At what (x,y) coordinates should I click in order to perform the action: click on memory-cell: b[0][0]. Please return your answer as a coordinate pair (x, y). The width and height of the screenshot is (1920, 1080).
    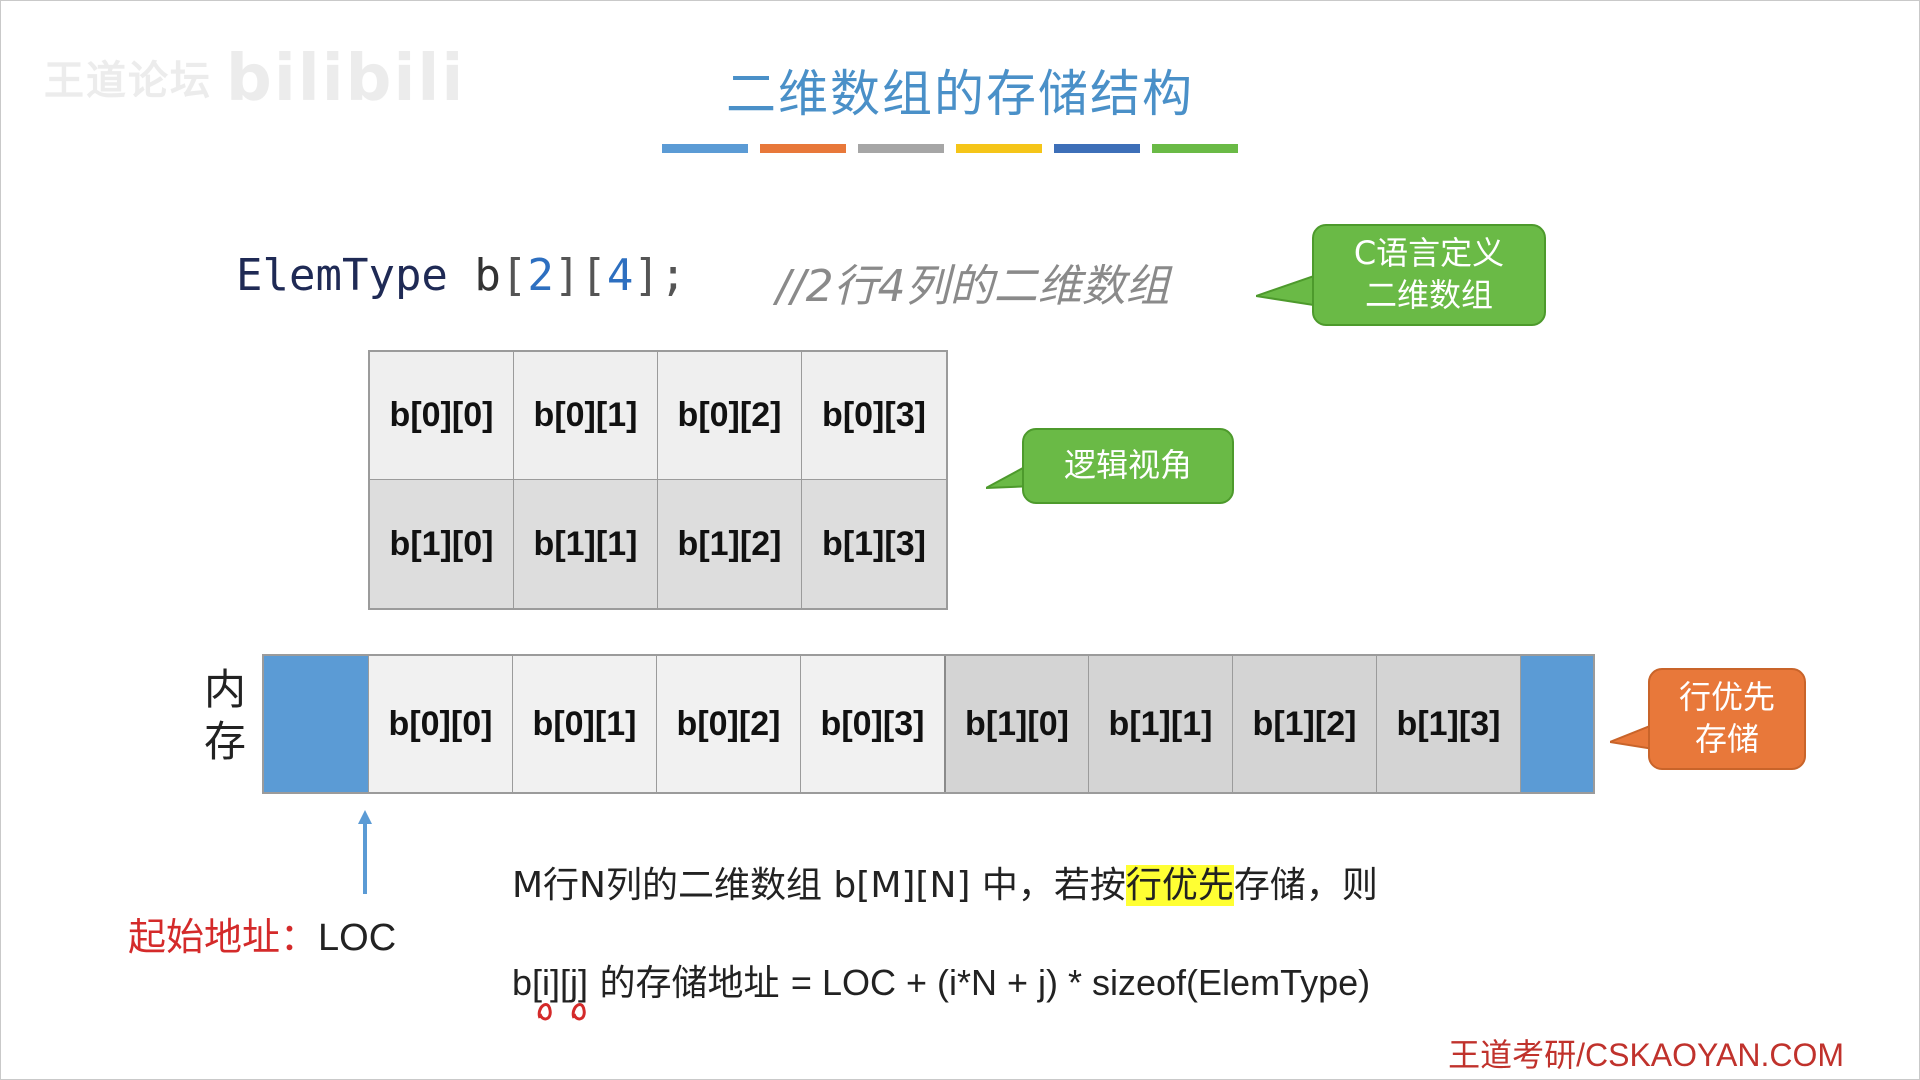
    Looking at the image, I should click on (440, 724).